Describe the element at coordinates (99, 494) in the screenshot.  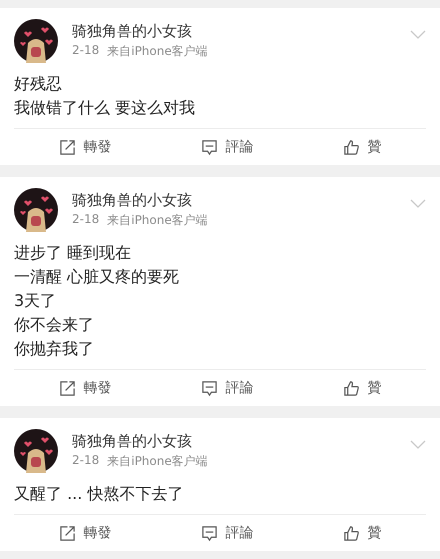
I see `post-text: 又醒了 ... 快熬不下去了` at that location.